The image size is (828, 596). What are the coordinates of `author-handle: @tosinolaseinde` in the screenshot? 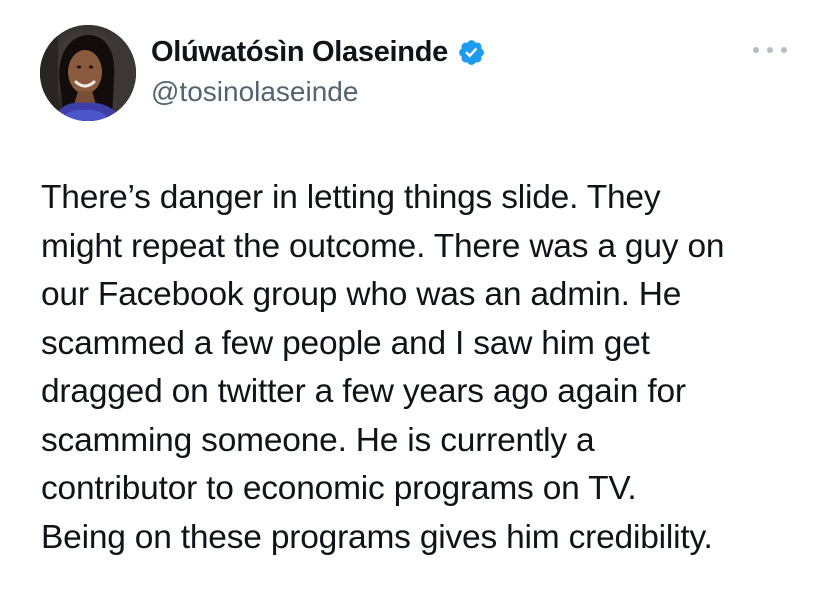 It's located at (254, 92).